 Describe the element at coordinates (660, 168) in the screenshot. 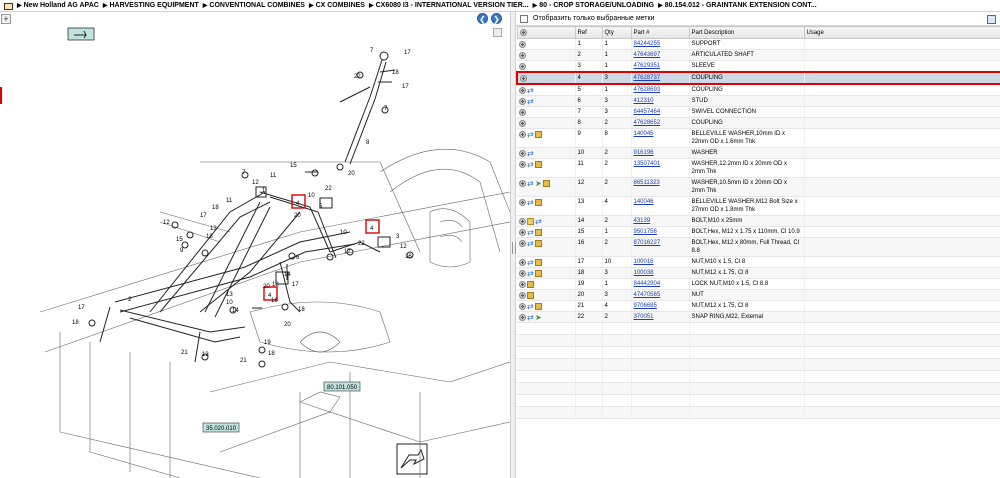

I see `cell-part-number: 13507401` at that location.